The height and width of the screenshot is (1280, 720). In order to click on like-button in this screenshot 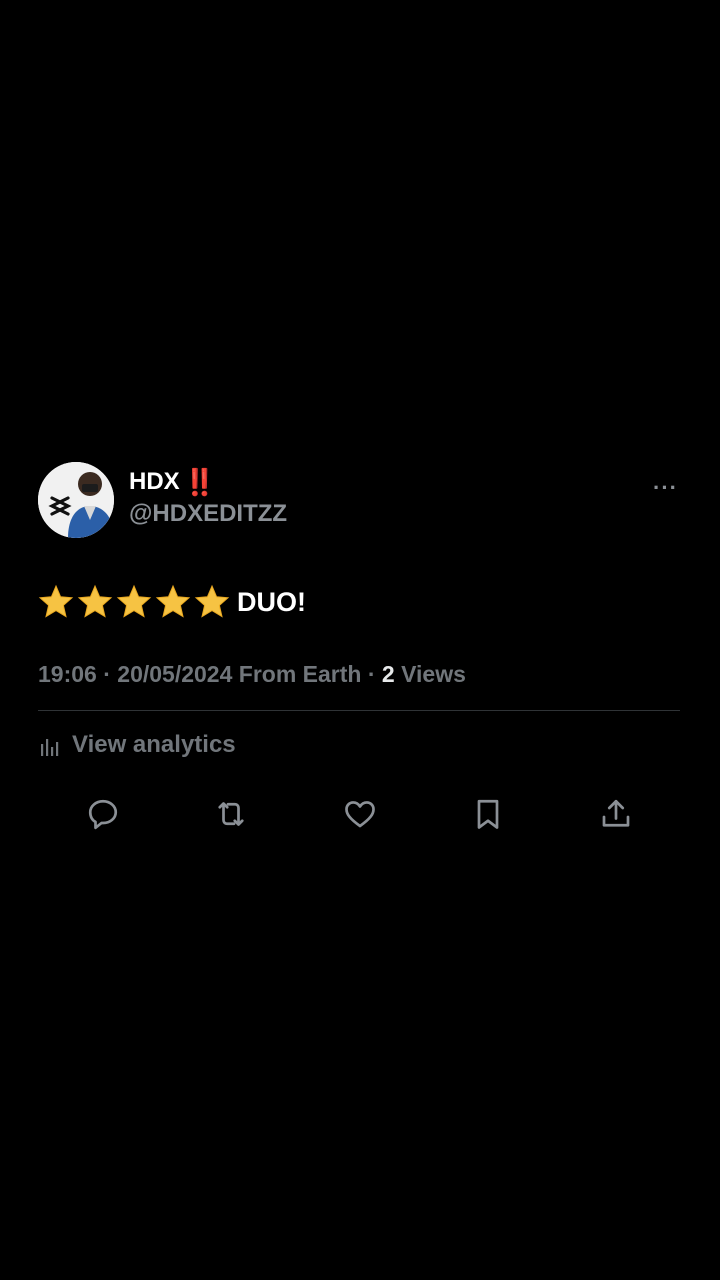, I will do `click(360, 814)`.